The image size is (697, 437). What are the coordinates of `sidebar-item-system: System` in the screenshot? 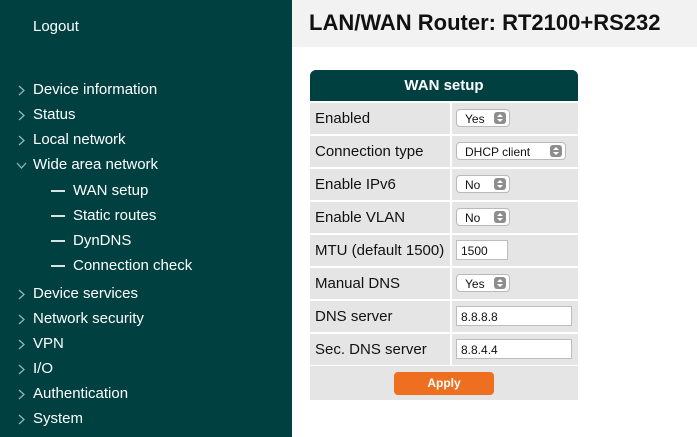 It's located at (146, 419).